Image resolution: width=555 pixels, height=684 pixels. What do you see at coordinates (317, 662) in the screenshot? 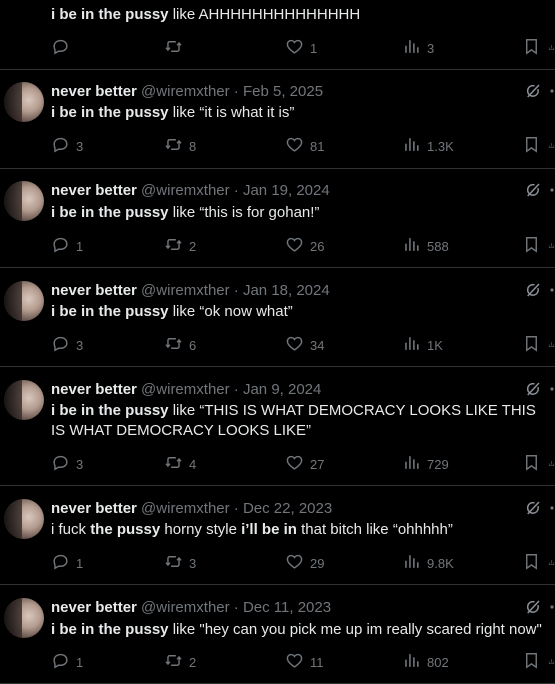
I see `like-count: 11` at bounding box center [317, 662].